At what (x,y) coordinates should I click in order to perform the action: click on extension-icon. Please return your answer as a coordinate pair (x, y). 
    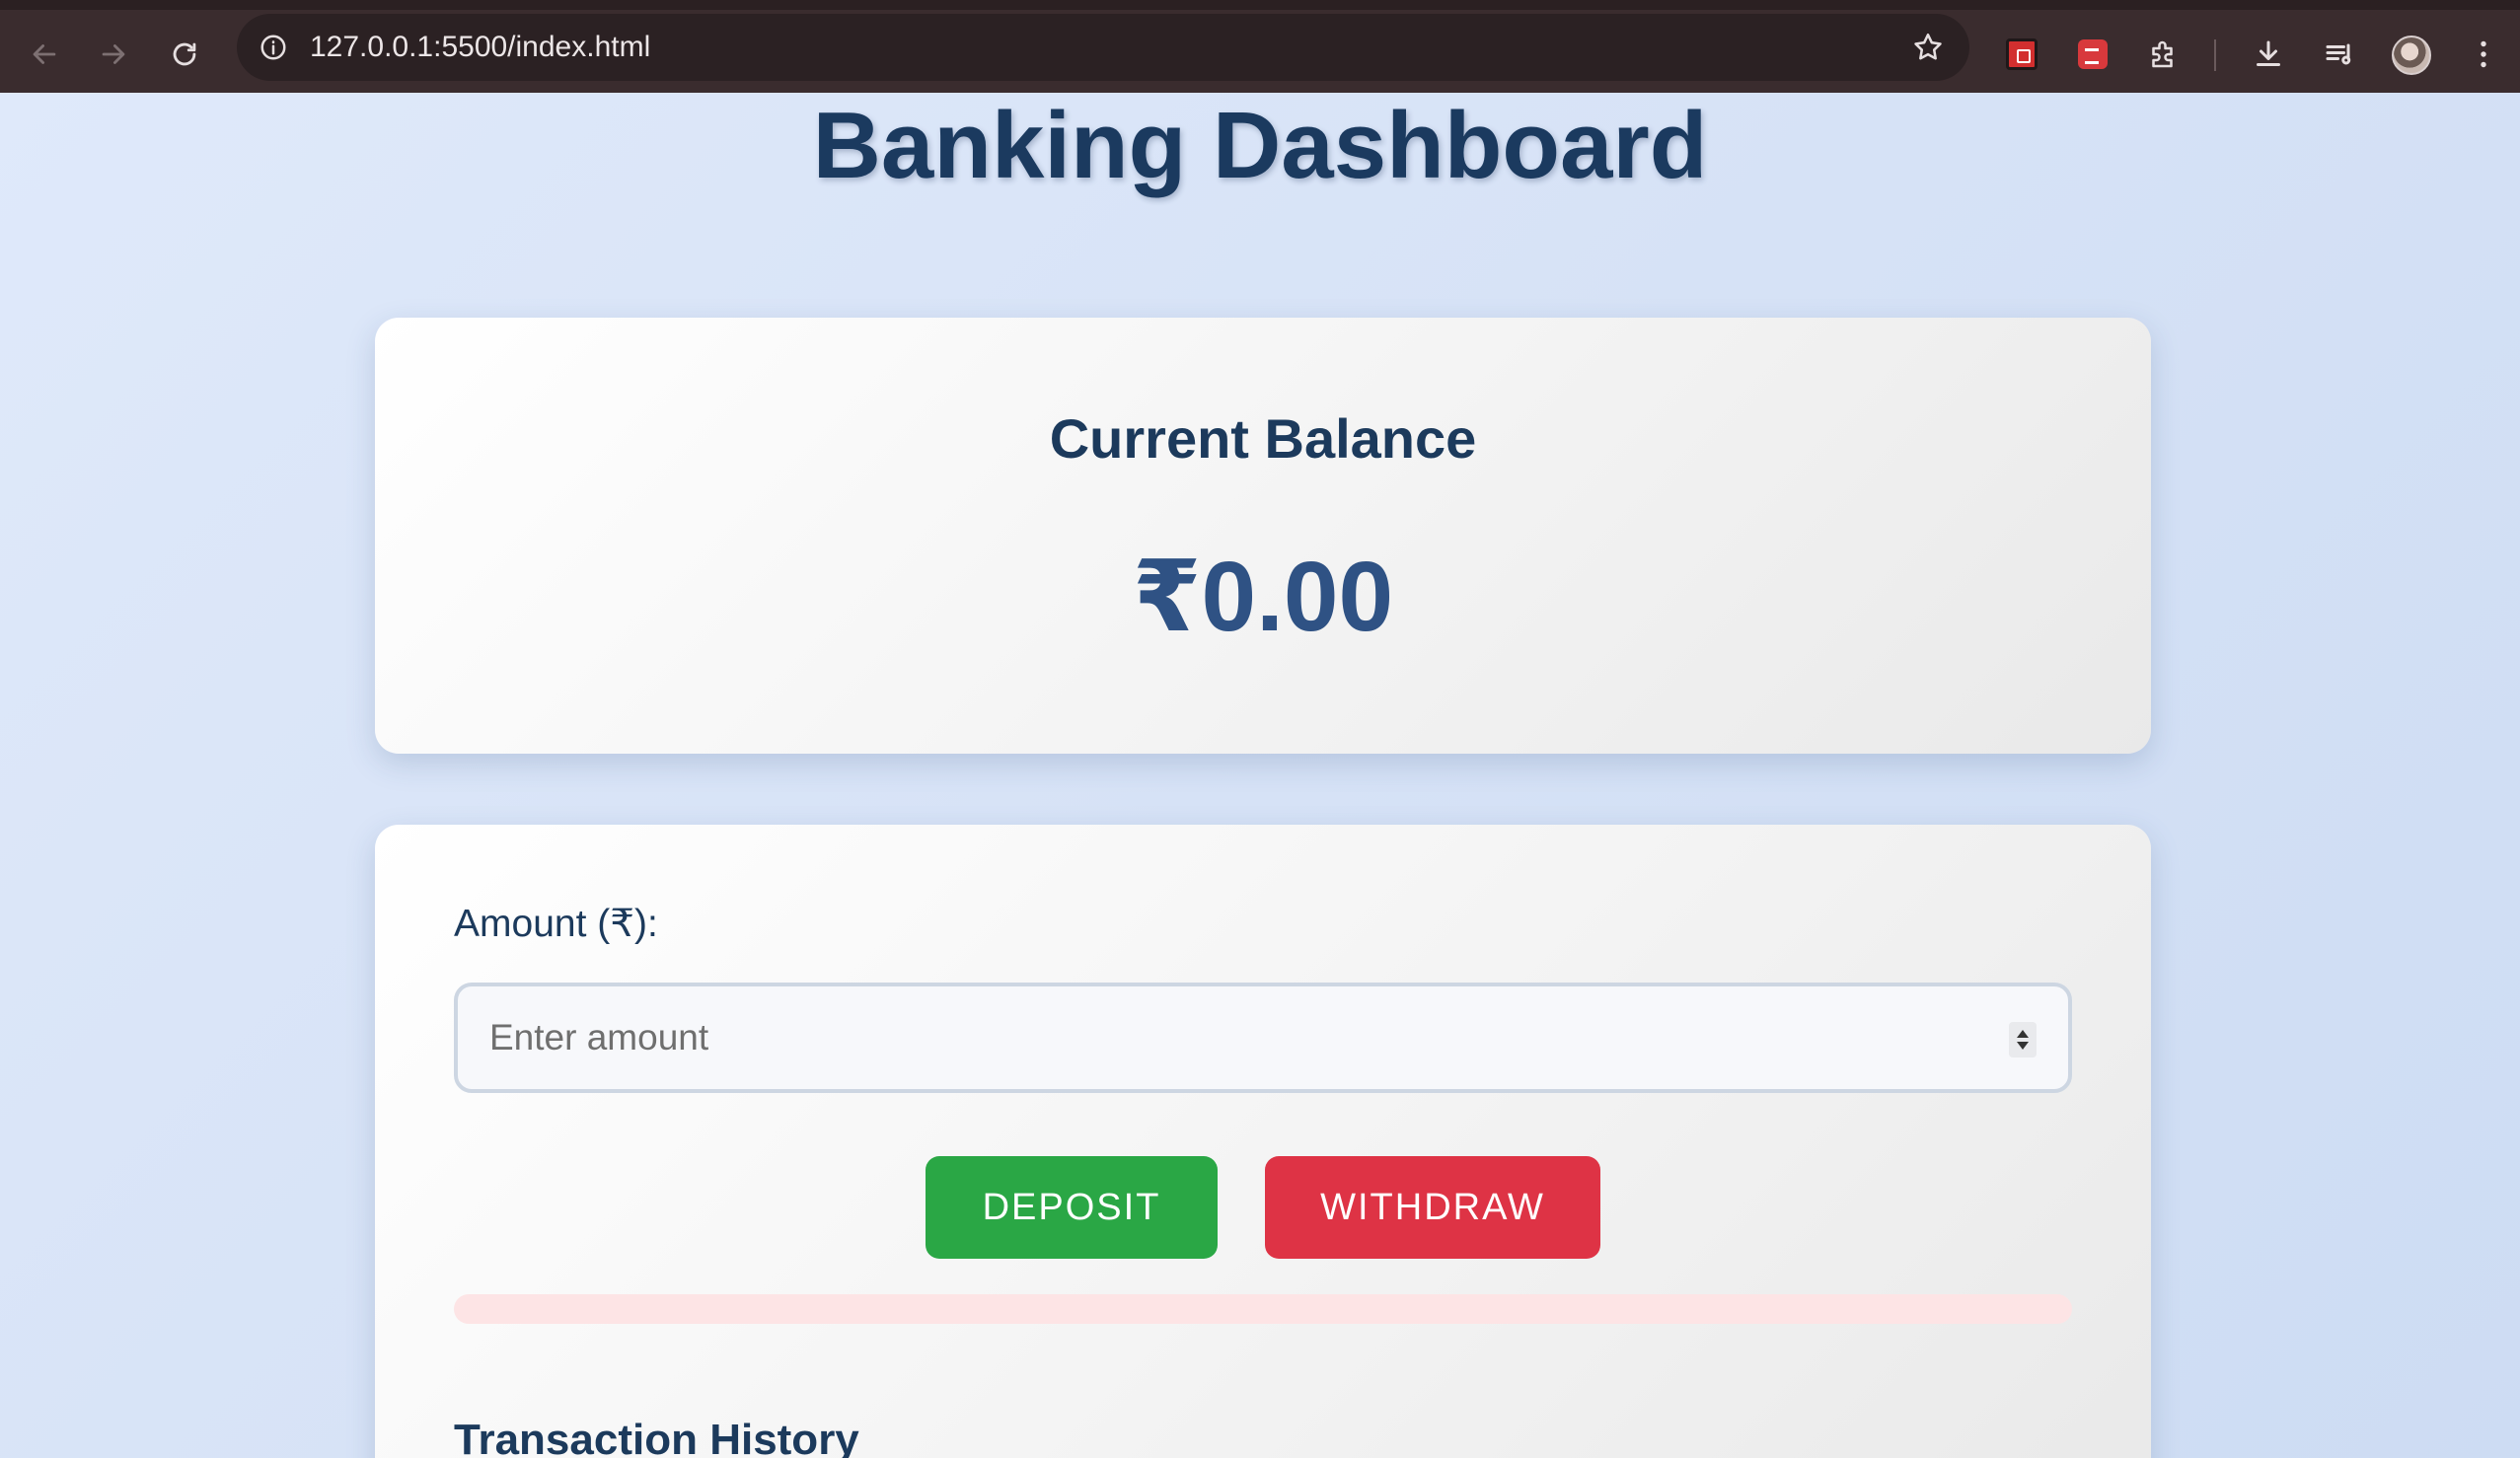
    Looking at the image, I should click on (2163, 54).